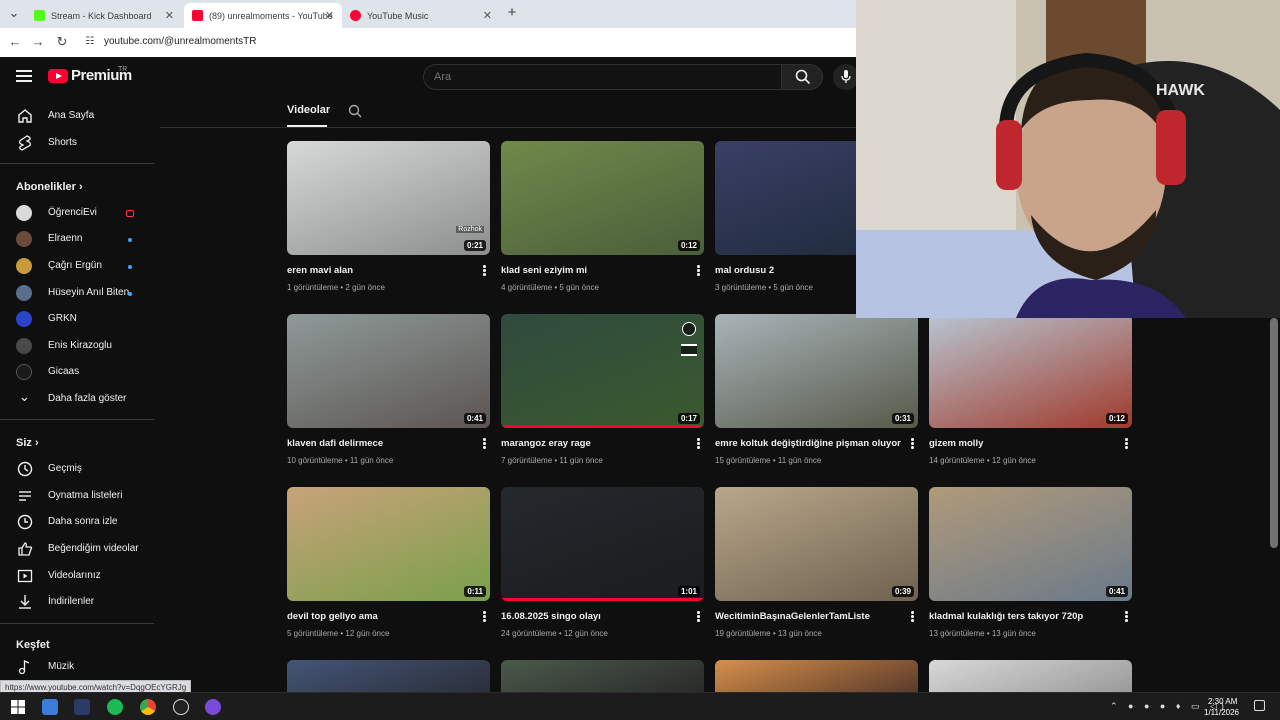 The width and height of the screenshot is (1280, 720). Describe the element at coordinates (596, 270) in the screenshot. I see `video-title: klad seni eziyim mi` at that location.